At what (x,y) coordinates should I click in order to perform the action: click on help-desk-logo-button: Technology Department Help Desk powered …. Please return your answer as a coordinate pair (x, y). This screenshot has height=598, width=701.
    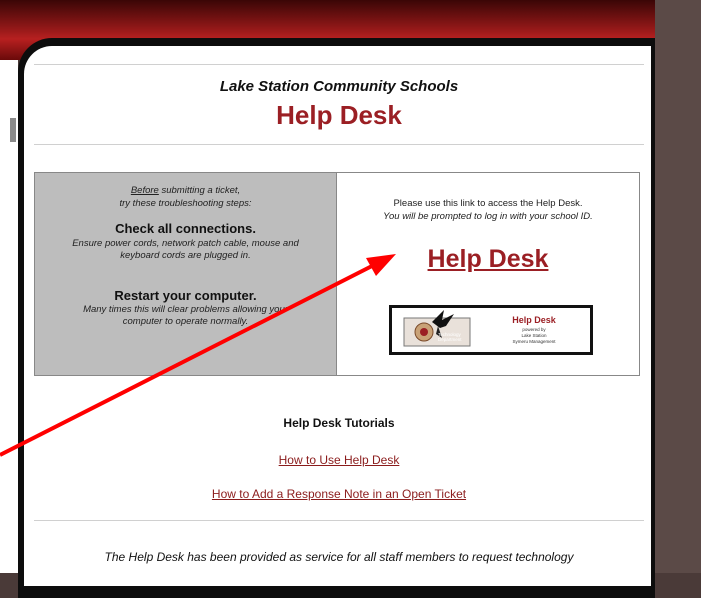
    Looking at the image, I should click on (491, 330).